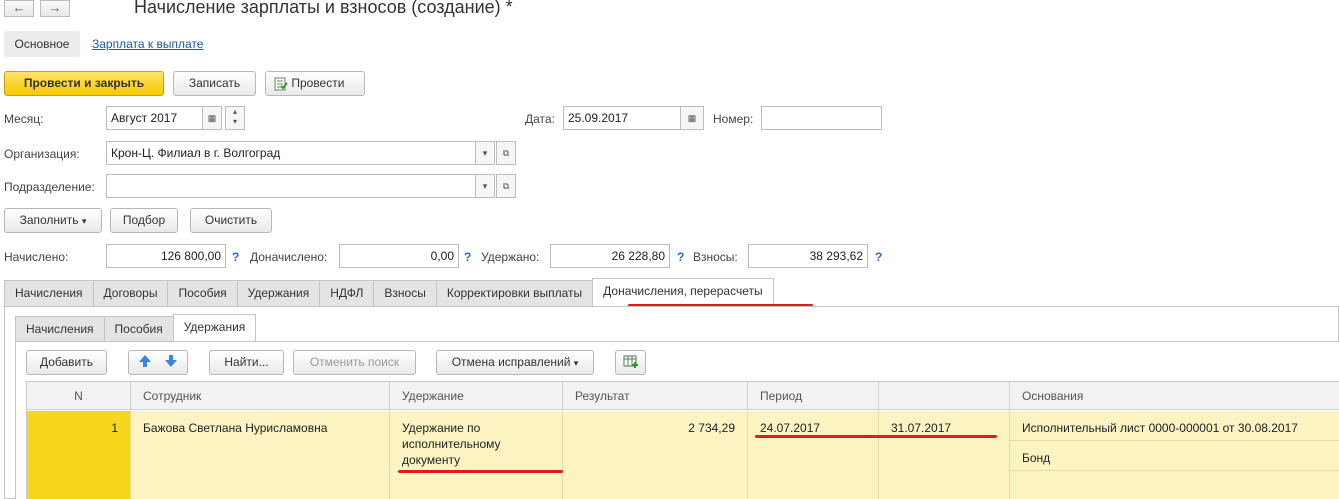  I want to click on tab-payment-adjustments: Корректировки выплаты, so click(514, 293).